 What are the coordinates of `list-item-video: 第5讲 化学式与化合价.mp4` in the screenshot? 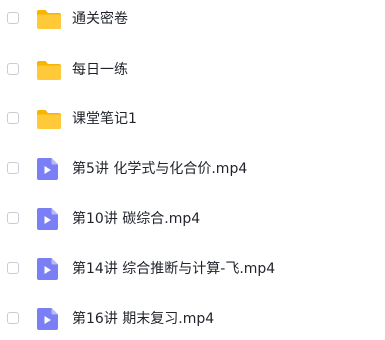 It's located at (192, 170).